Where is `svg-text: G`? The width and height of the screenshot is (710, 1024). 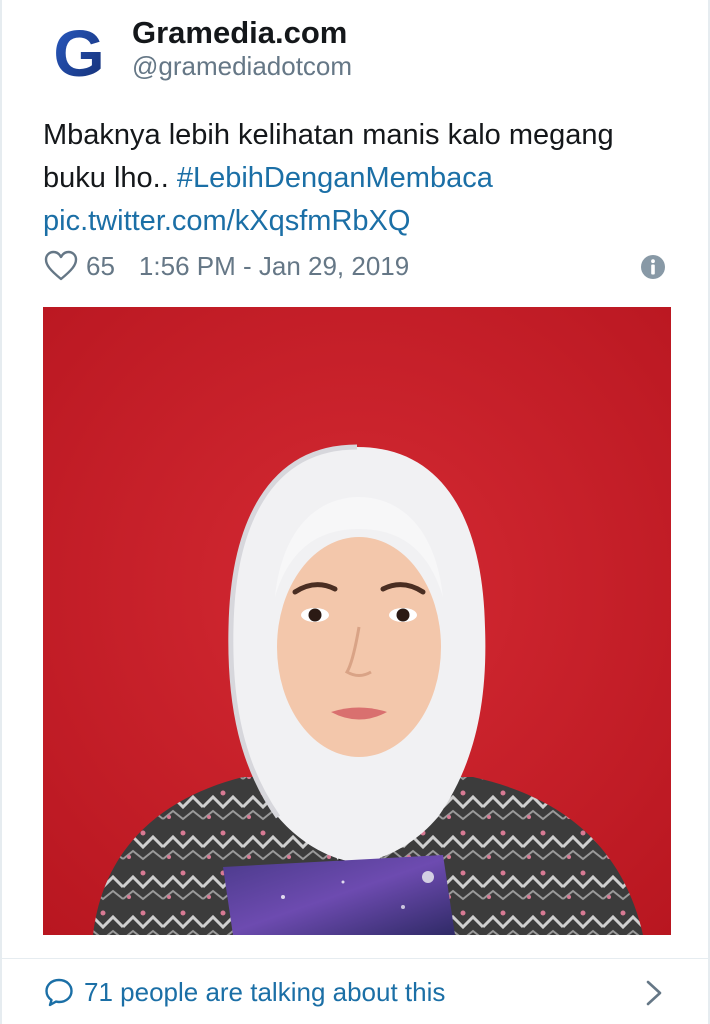 svg-text: G is located at coordinates (78, 53).